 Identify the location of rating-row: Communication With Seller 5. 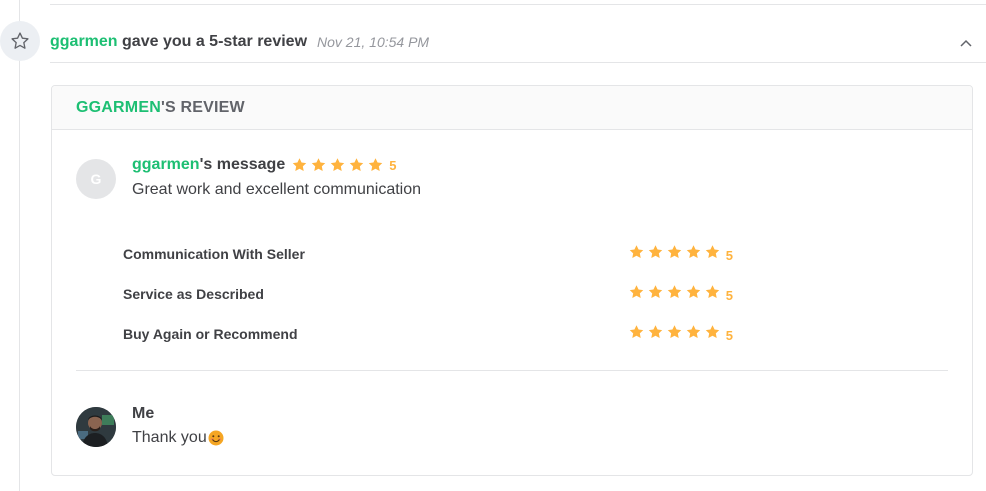
(428, 254).